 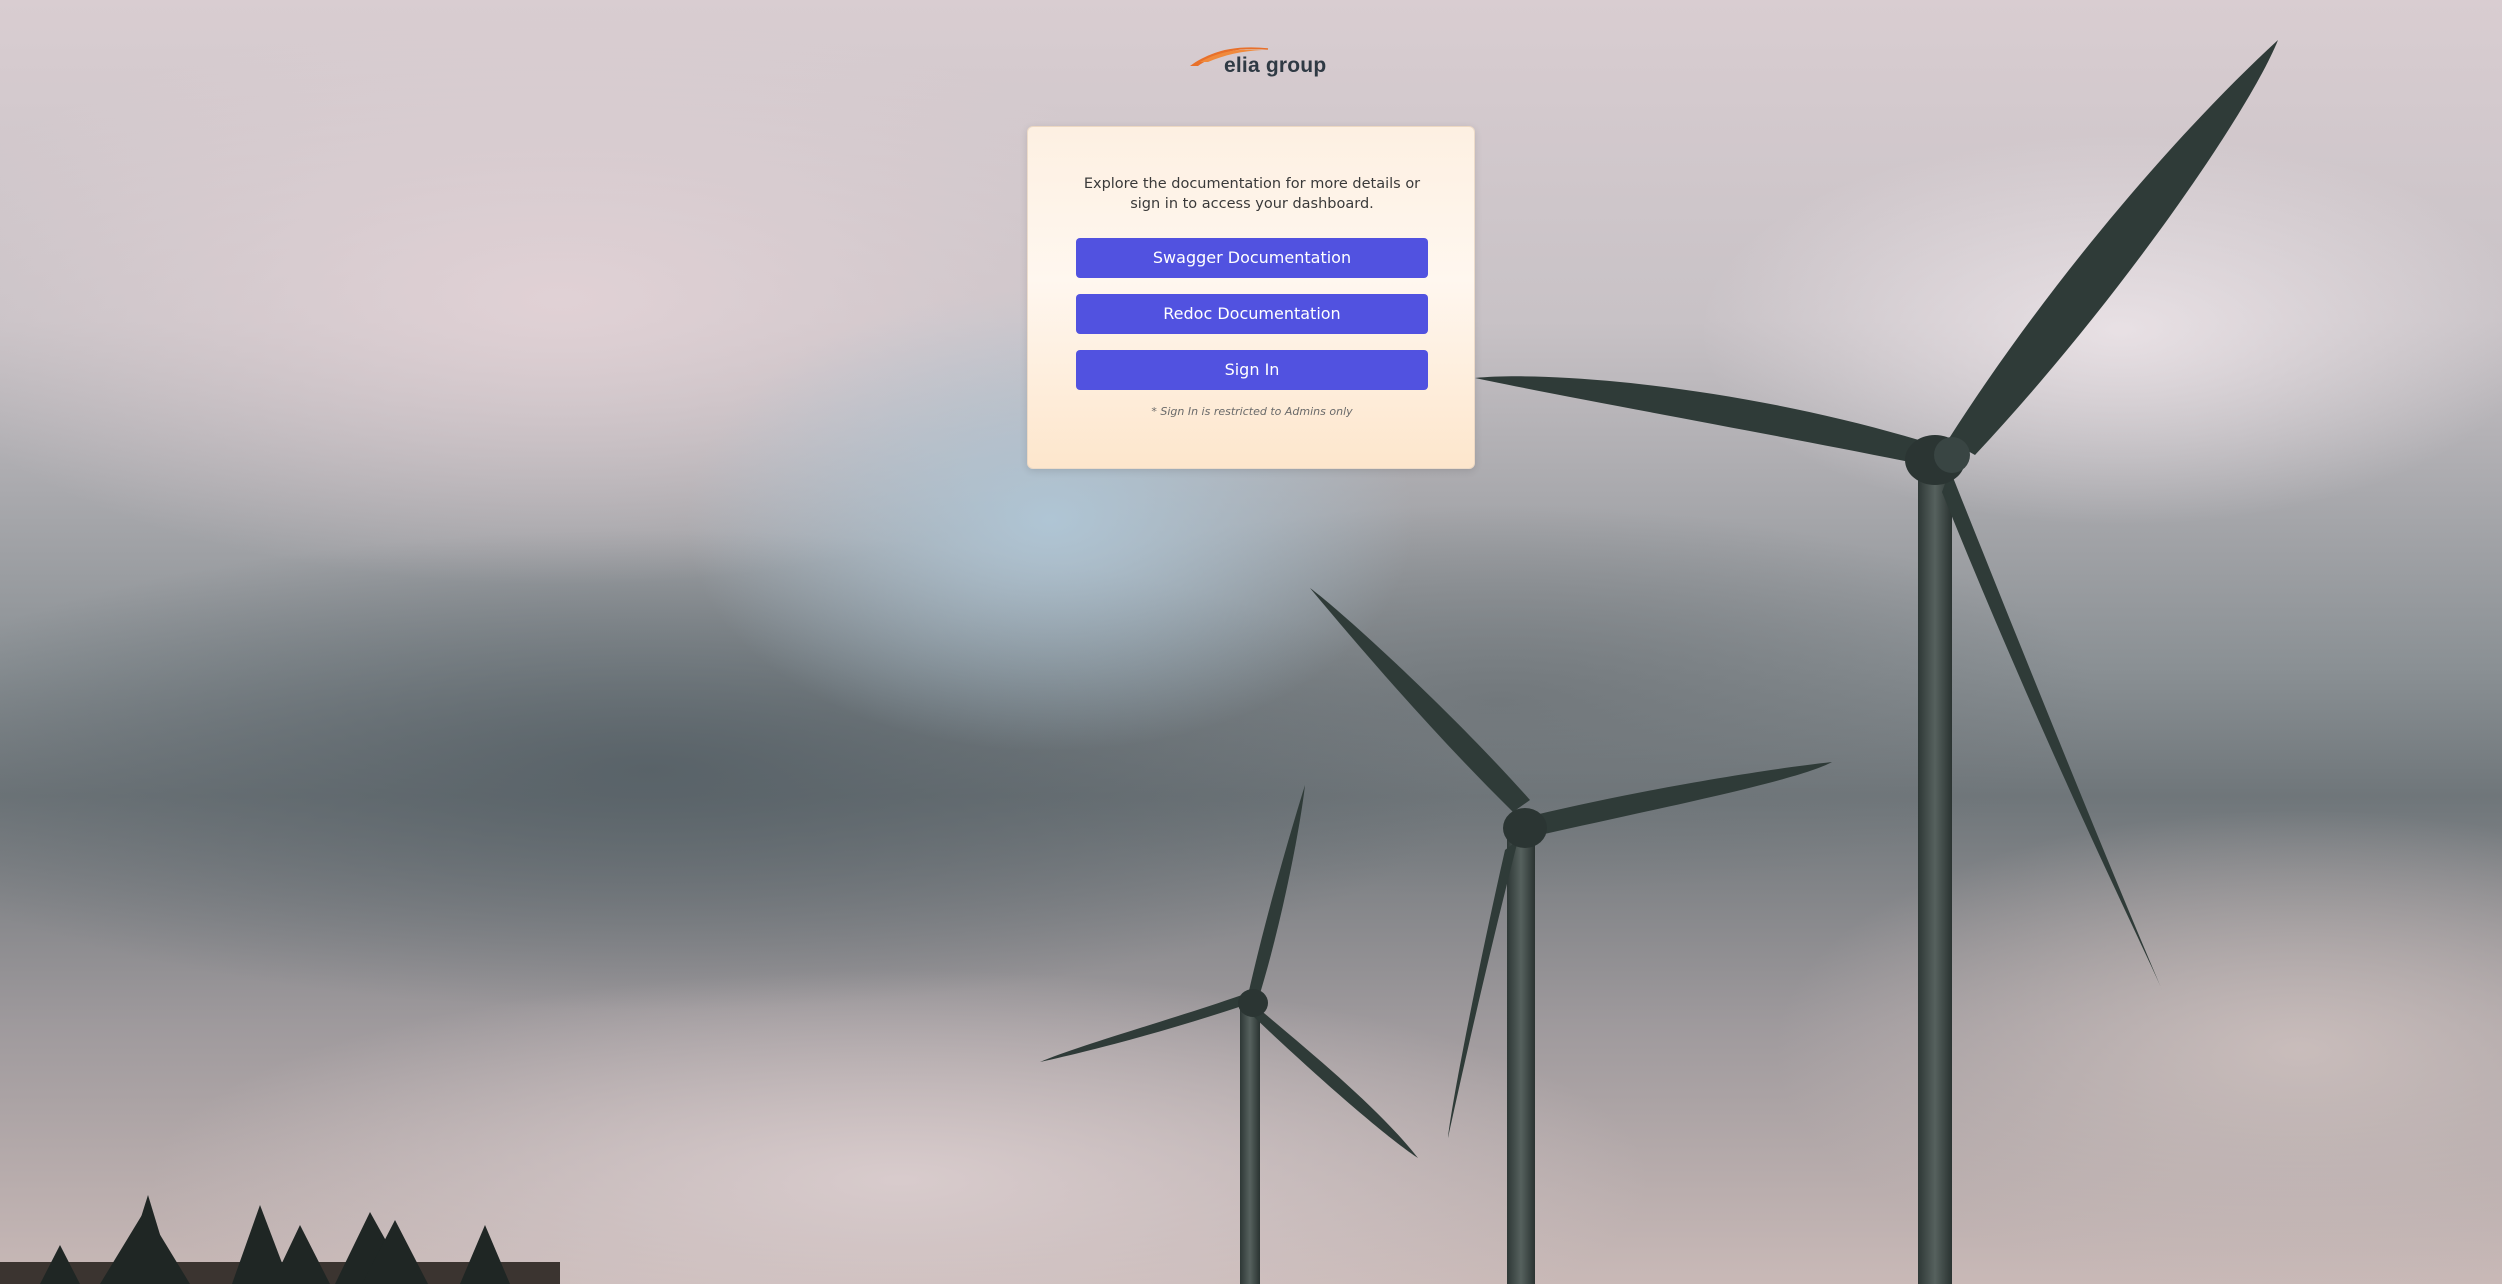 What do you see at coordinates (280, 1239) in the screenshot?
I see `tree-line` at bounding box center [280, 1239].